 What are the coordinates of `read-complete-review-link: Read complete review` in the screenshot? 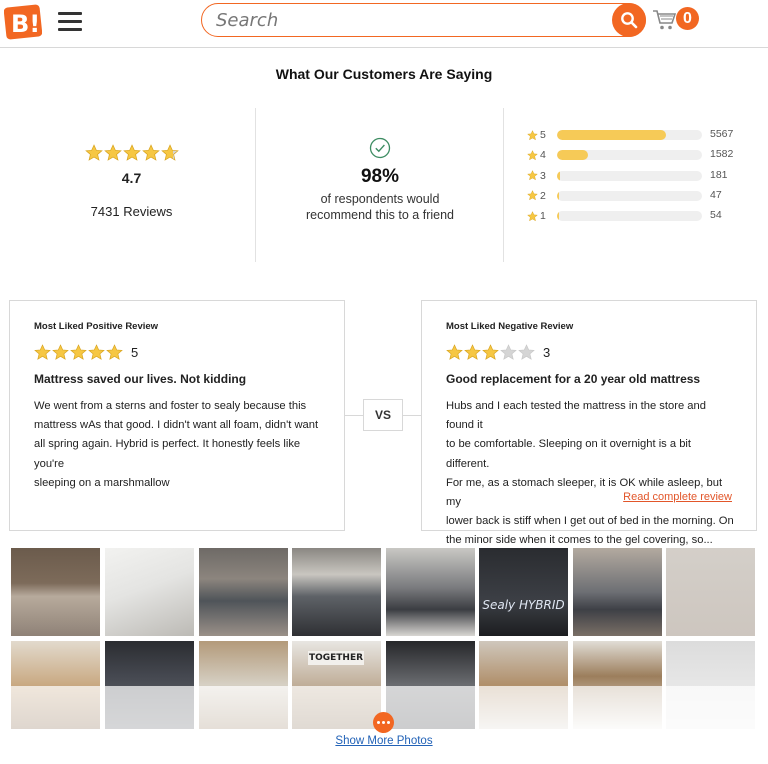 It's located at (677, 497).